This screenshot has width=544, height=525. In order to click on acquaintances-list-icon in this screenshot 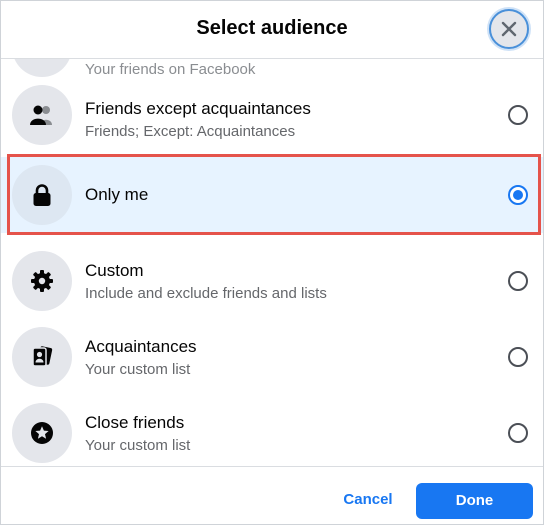, I will do `click(42, 356)`.